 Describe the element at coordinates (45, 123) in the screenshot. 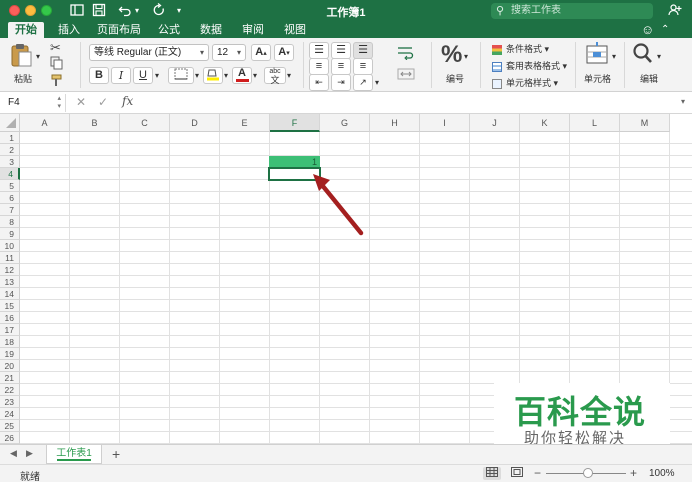

I see `column-header-a: A` at that location.